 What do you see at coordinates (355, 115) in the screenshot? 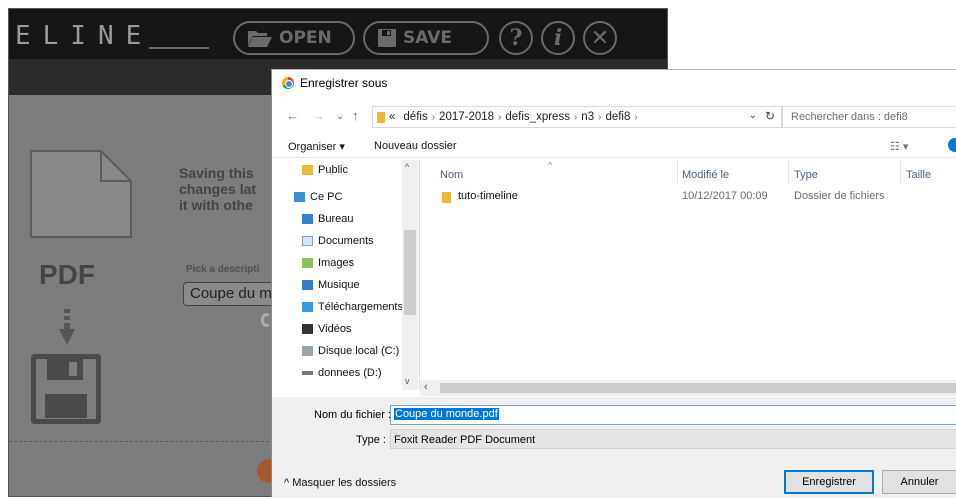
I see `up-arrow-icon: ↑` at bounding box center [355, 115].